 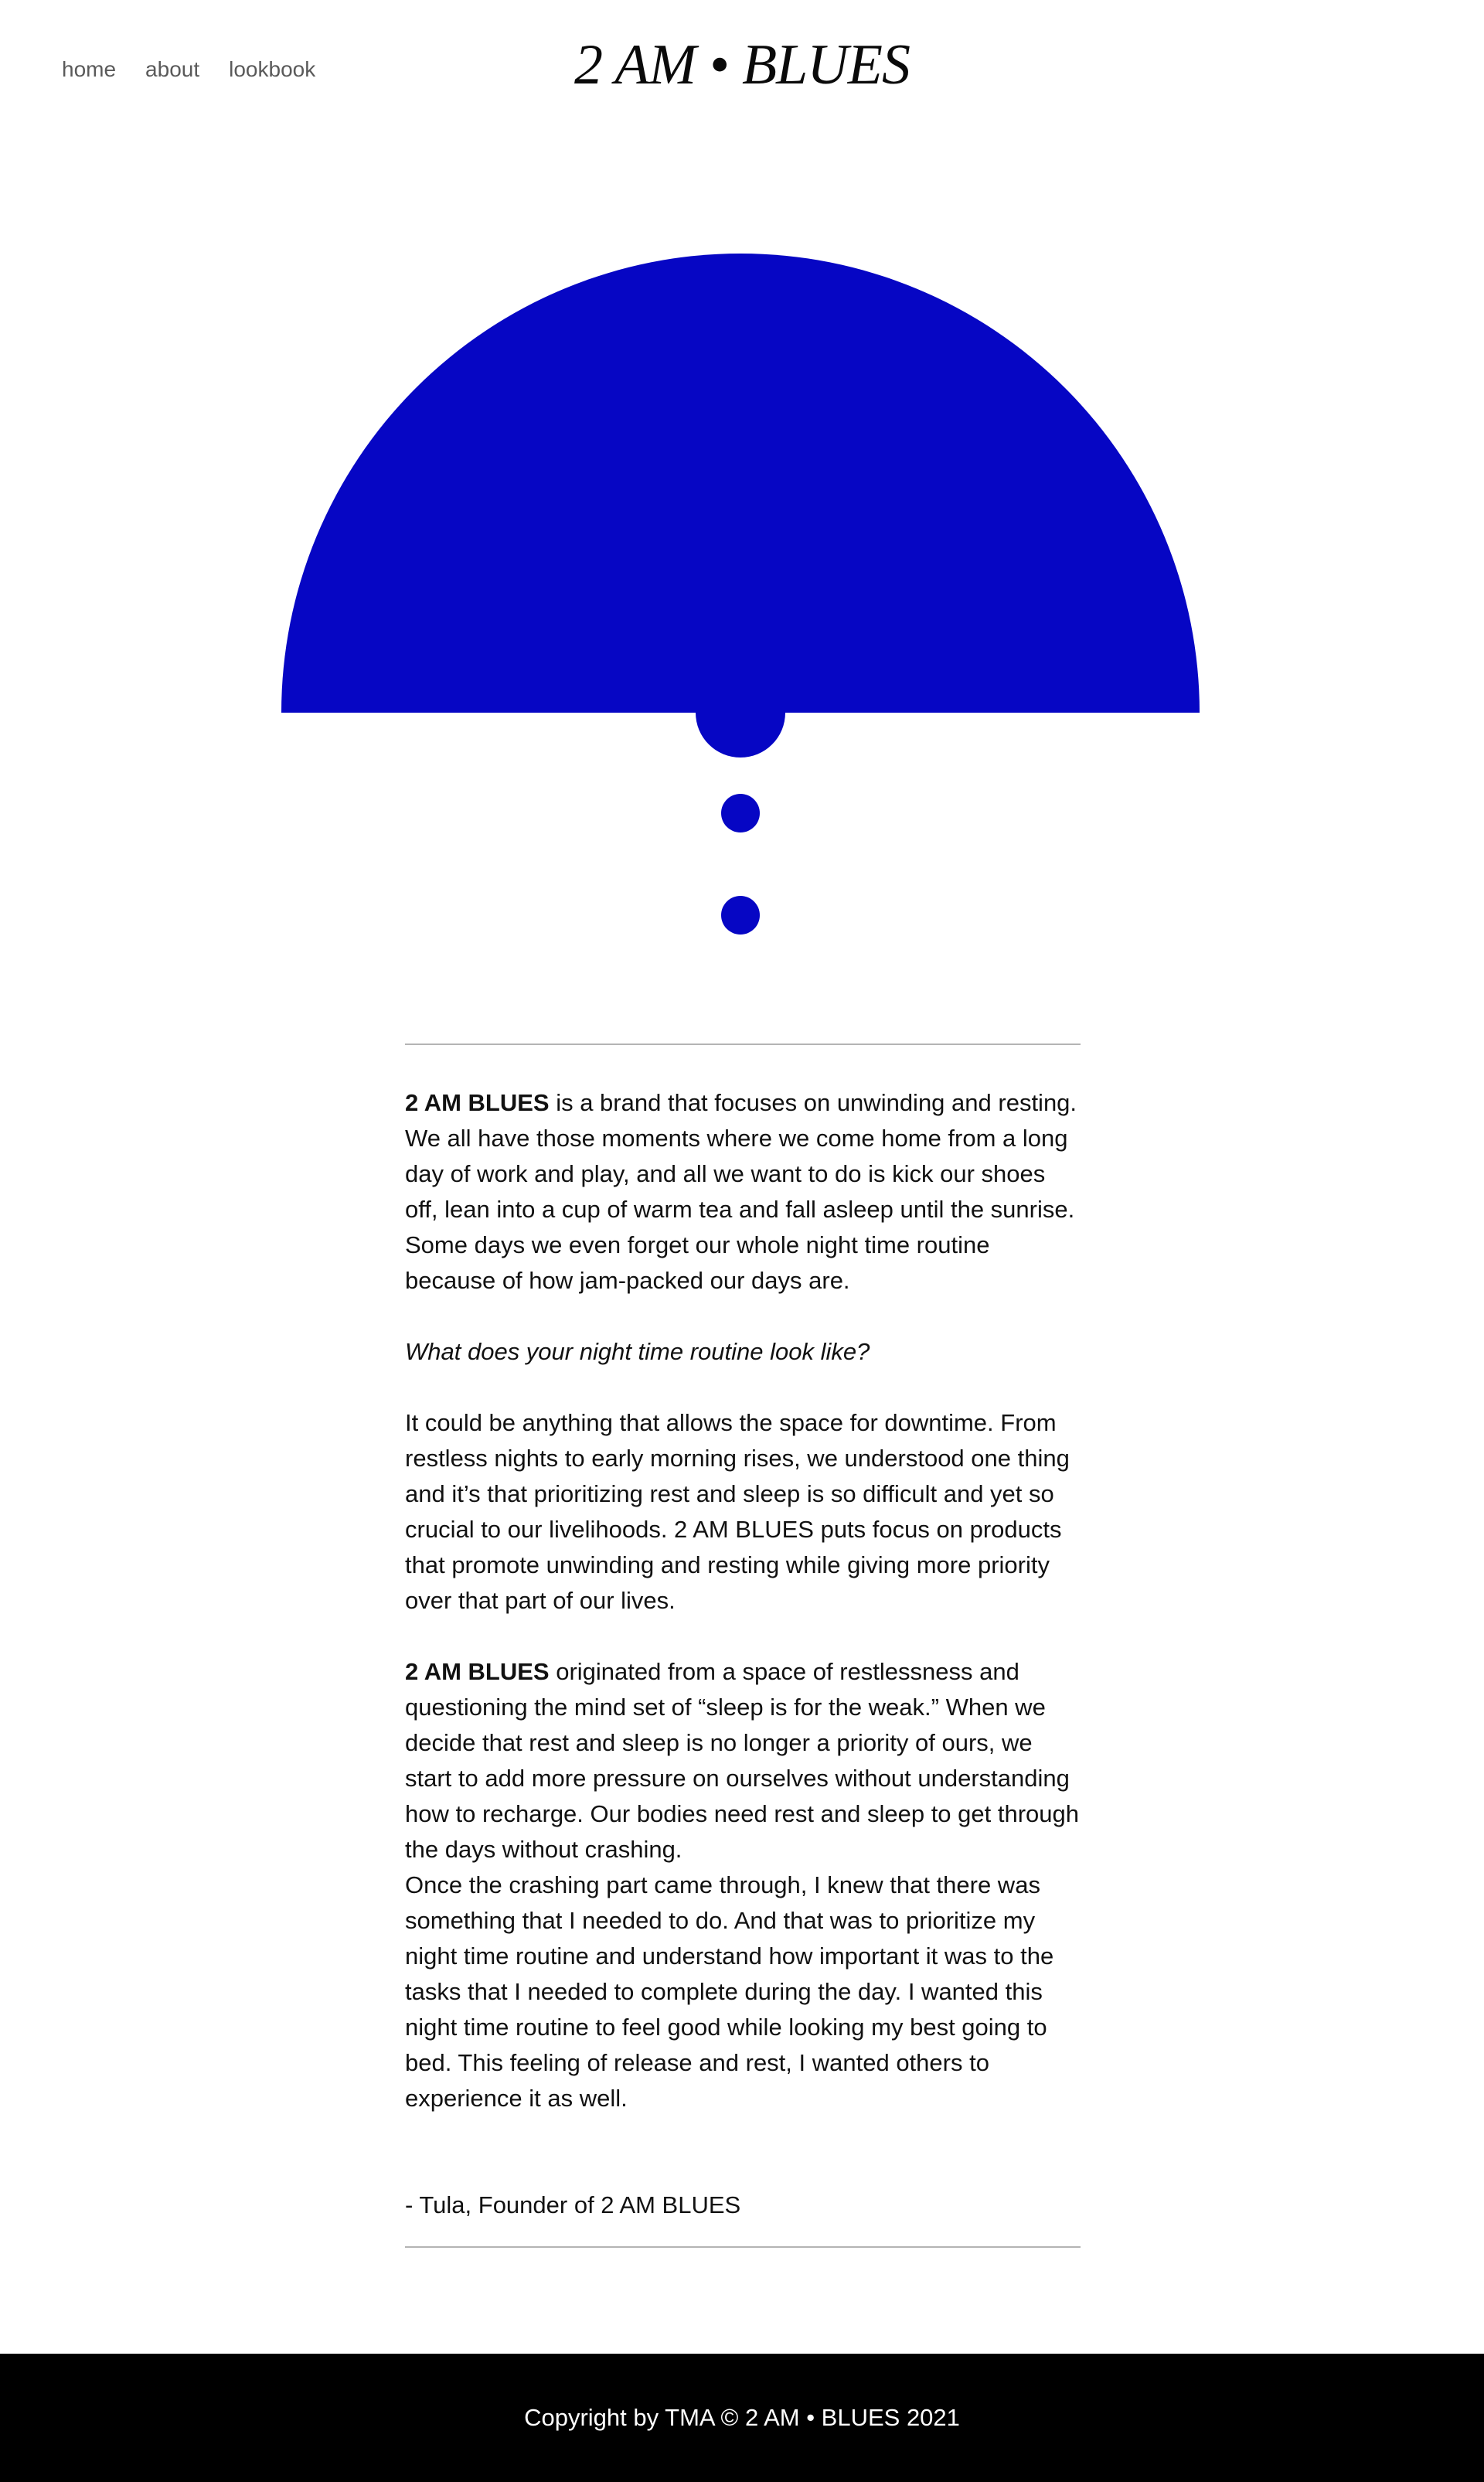 What do you see at coordinates (740, 483) in the screenshot?
I see `moon-half-disc` at bounding box center [740, 483].